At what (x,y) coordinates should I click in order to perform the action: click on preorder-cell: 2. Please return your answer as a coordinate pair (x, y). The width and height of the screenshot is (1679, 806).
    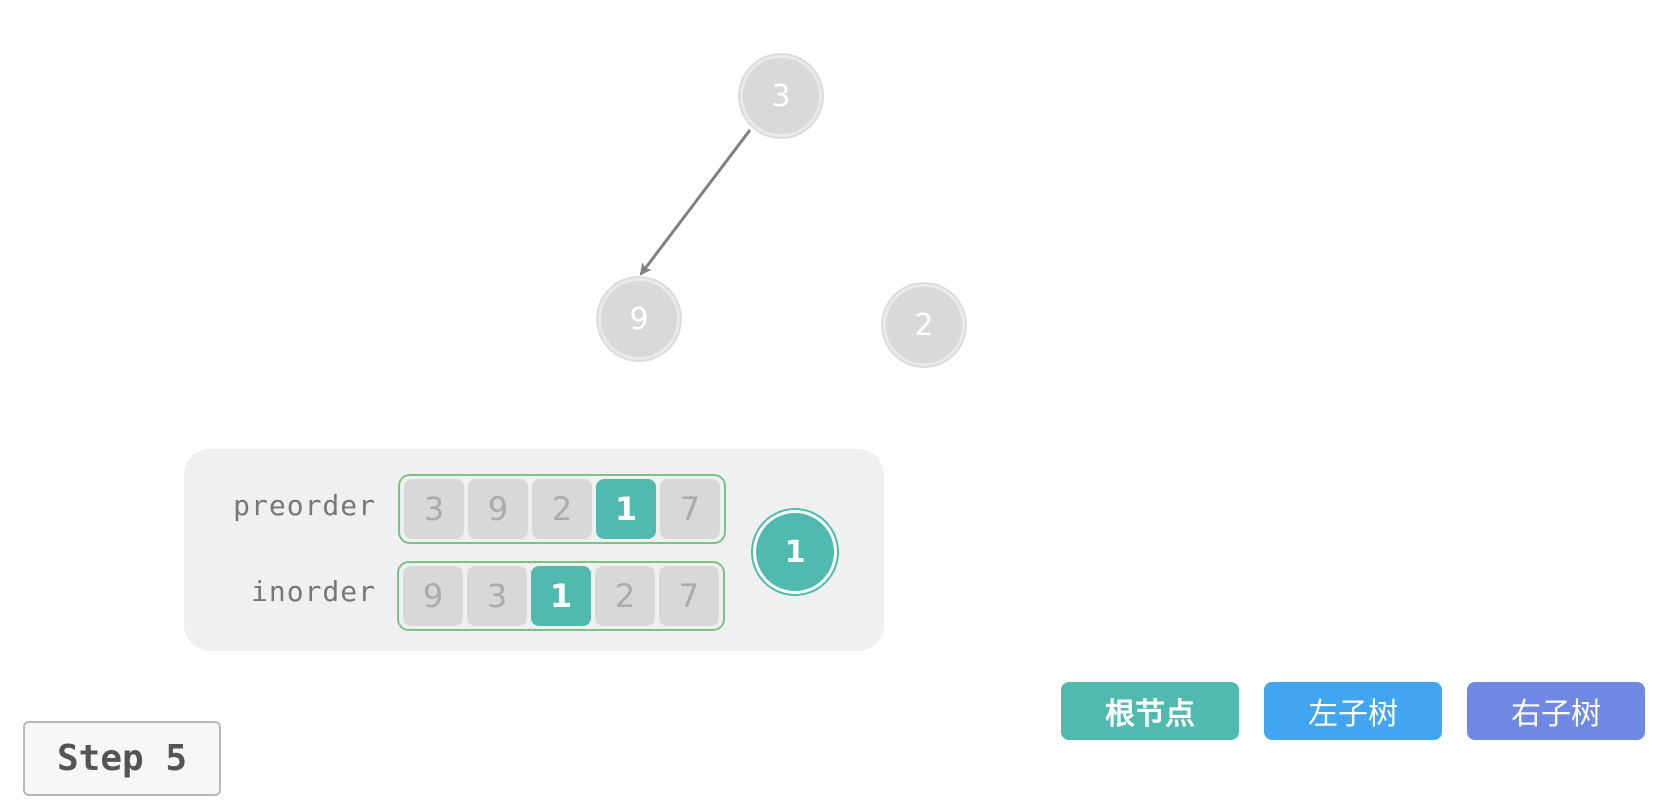
    Looking at the image, I should click on (562, 509).